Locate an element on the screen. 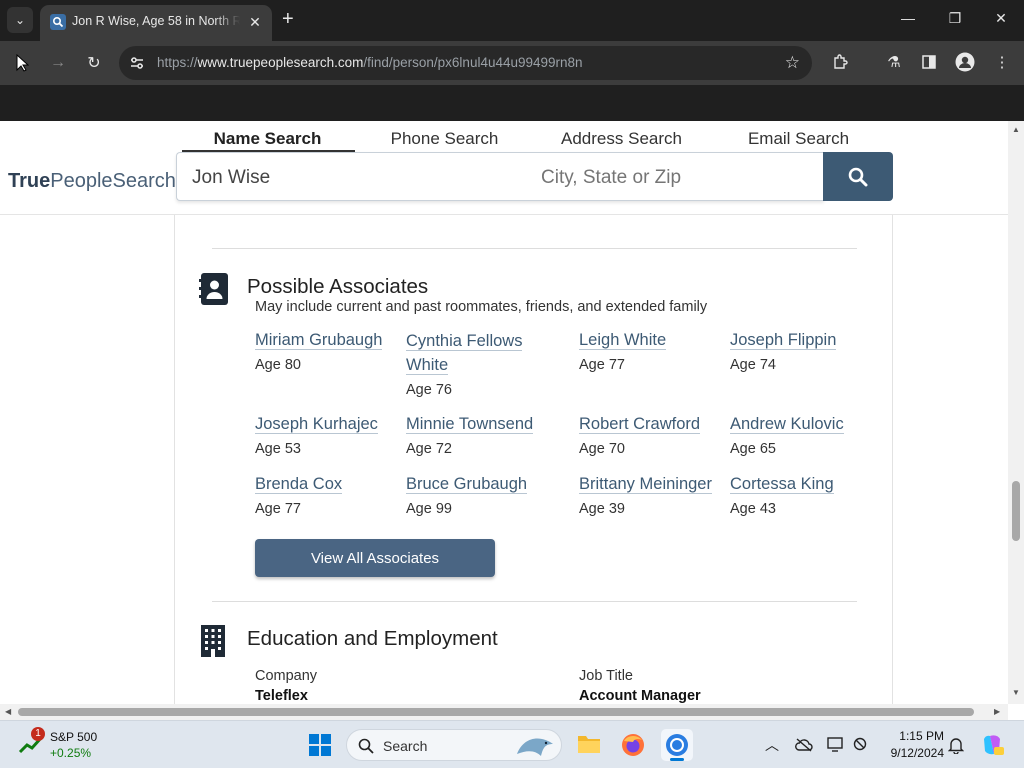  associate-item: Joseph Flippin Age 74 is located at coordinates (805, 351).